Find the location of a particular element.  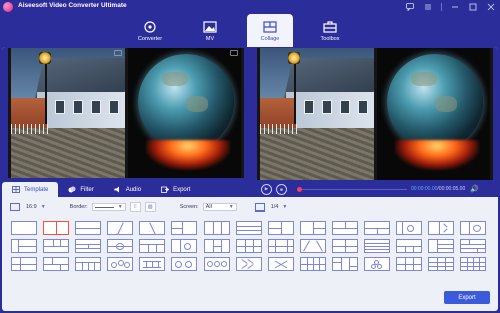

monitor-icon is located at coordinates (259, 207).